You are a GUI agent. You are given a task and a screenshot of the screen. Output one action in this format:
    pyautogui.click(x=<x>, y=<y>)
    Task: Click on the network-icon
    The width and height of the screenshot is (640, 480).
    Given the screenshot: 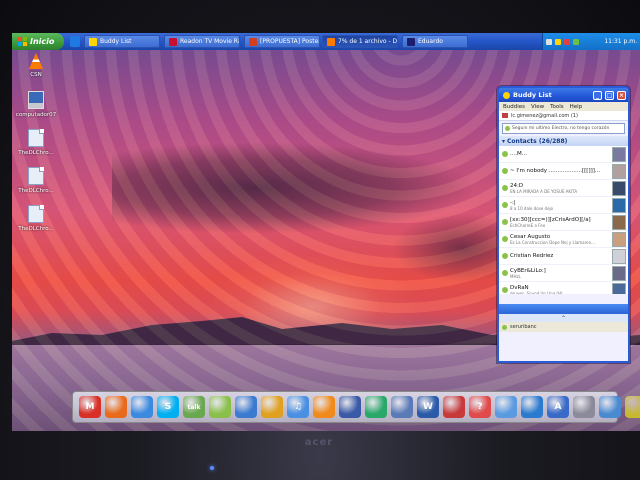 What is the action you would take?
    pyautogui.click(x=549, y=41)
    